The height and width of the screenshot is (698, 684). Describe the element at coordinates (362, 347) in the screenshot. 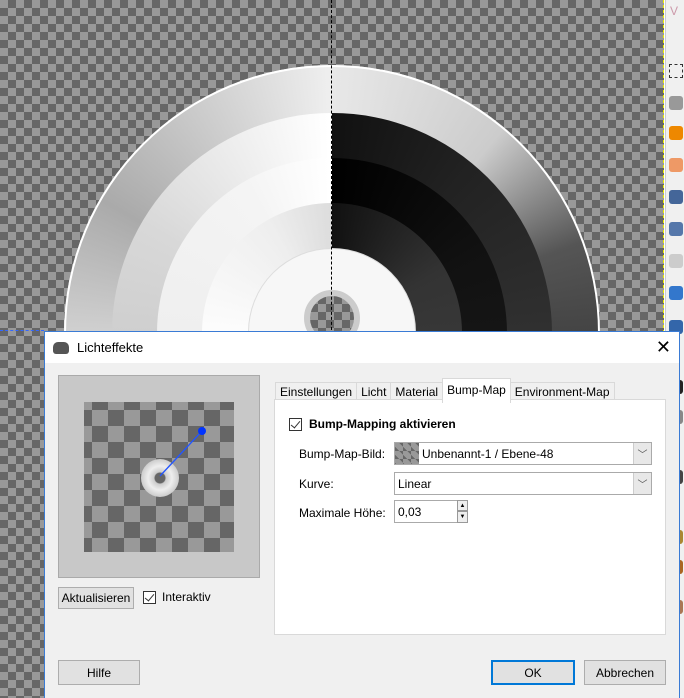

I see `title-bar: Lichteffekte` at that location.